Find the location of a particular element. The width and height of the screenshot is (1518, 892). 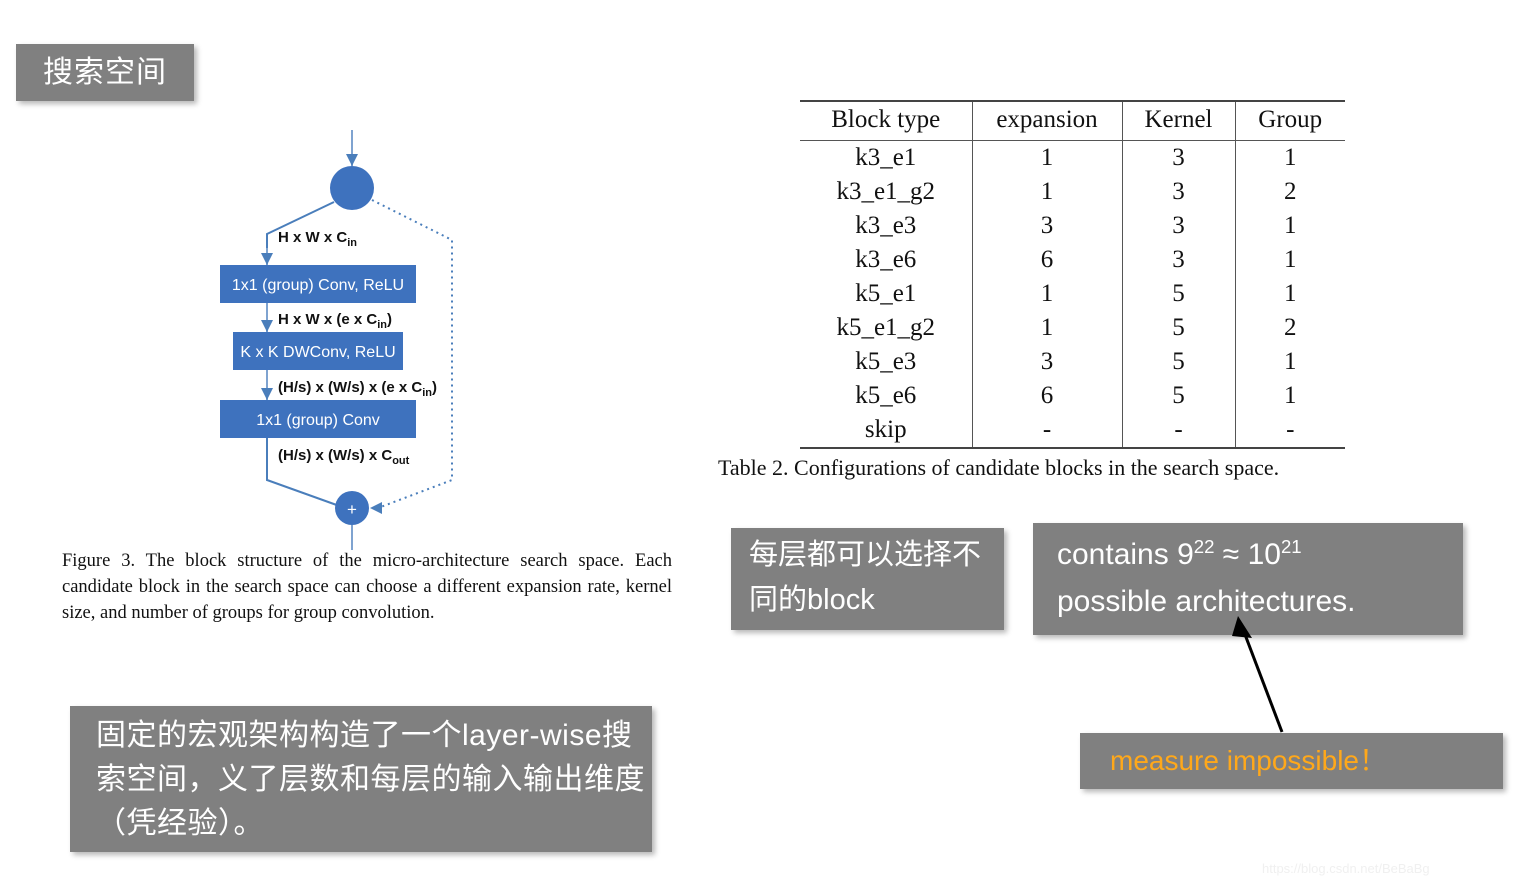

table-row: k3_e6 6 3 1 is located at coordinates (1072, 260).